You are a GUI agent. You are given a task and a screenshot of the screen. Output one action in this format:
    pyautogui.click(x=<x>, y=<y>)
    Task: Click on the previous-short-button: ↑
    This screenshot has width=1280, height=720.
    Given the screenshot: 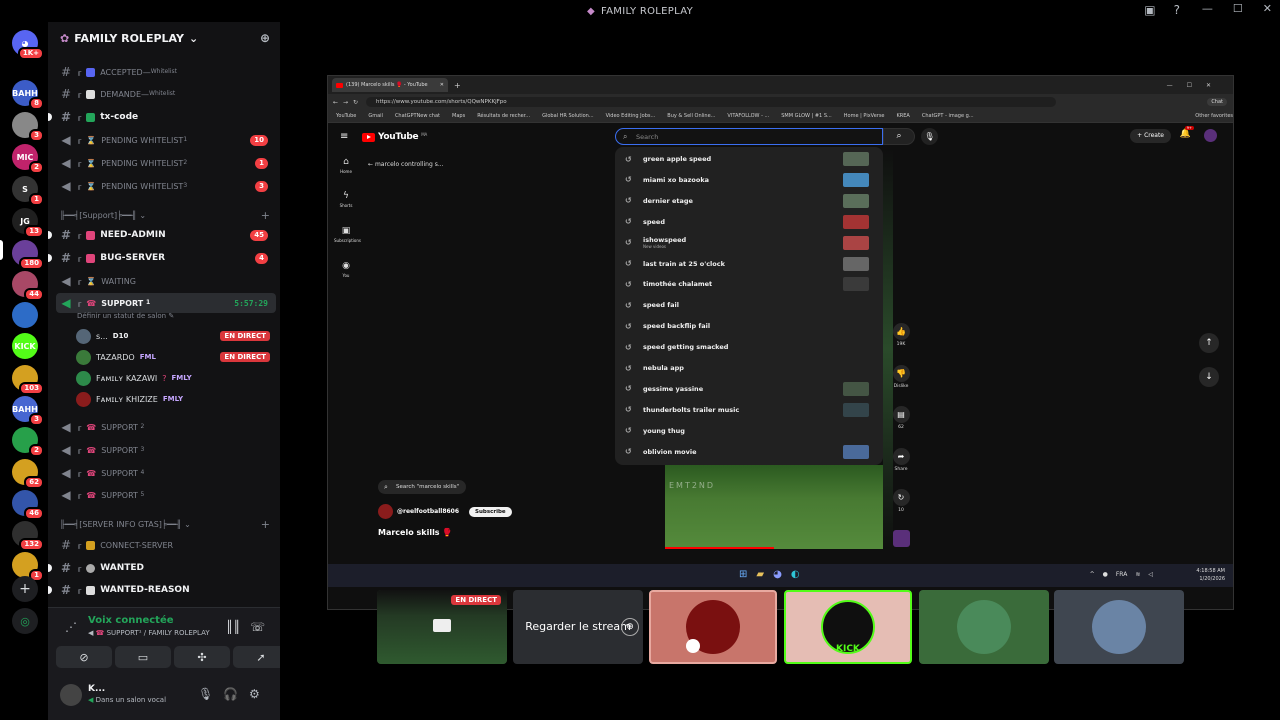 What is the action you would take?
    pyautogui.click(x=1209, y=343)
    